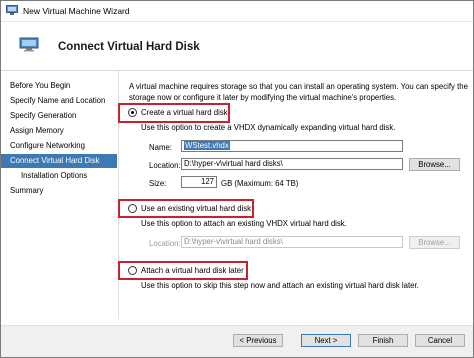 Image resolution: width=474 pixels, height=358 pixels. Describe the element at coordinates (132, 112) in the screenshot. I see `create-vhd-radio` at that location.